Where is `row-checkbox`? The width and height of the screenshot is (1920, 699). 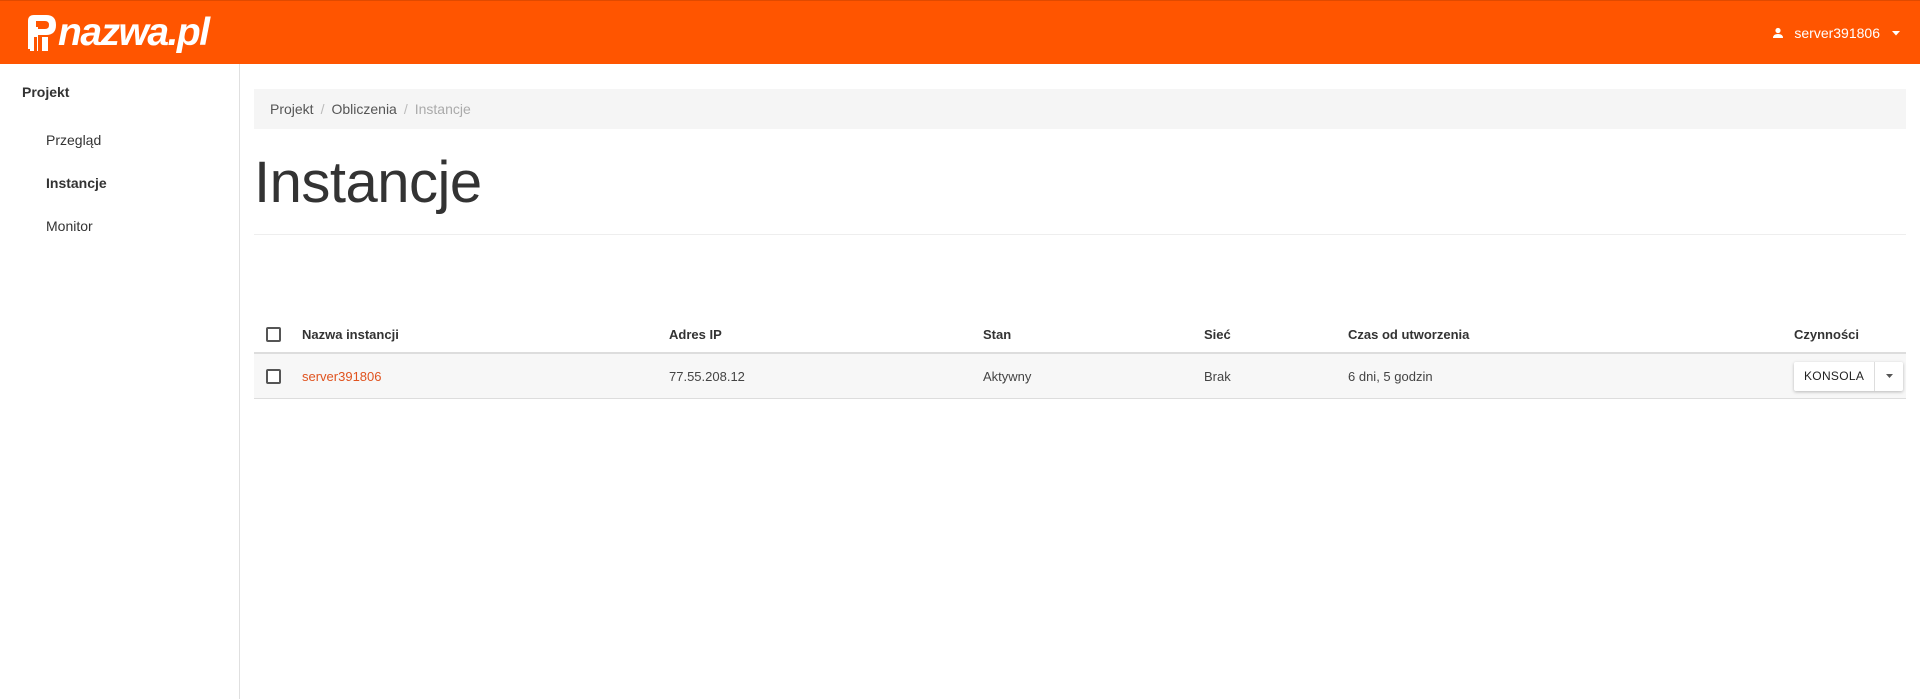 row-checkbox is located at coordinates (273, 376).